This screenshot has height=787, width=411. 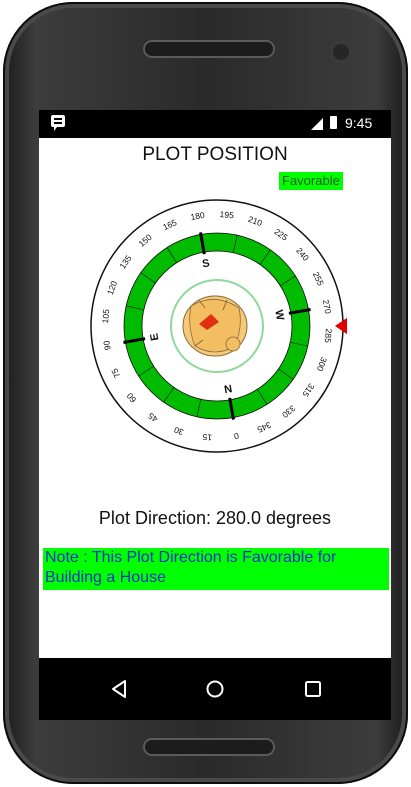 What do you see at coordinates (207, 437) in the screenshot?
I see `degree-label: 15` at bounding box center [207, 437].